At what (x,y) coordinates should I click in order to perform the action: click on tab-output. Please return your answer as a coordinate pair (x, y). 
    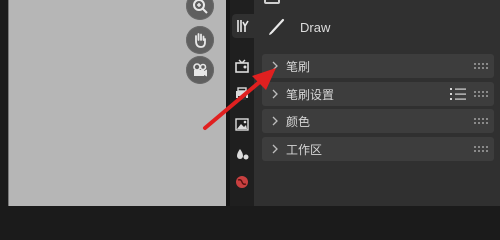
    Looking at the image, I should click on (242, 94).